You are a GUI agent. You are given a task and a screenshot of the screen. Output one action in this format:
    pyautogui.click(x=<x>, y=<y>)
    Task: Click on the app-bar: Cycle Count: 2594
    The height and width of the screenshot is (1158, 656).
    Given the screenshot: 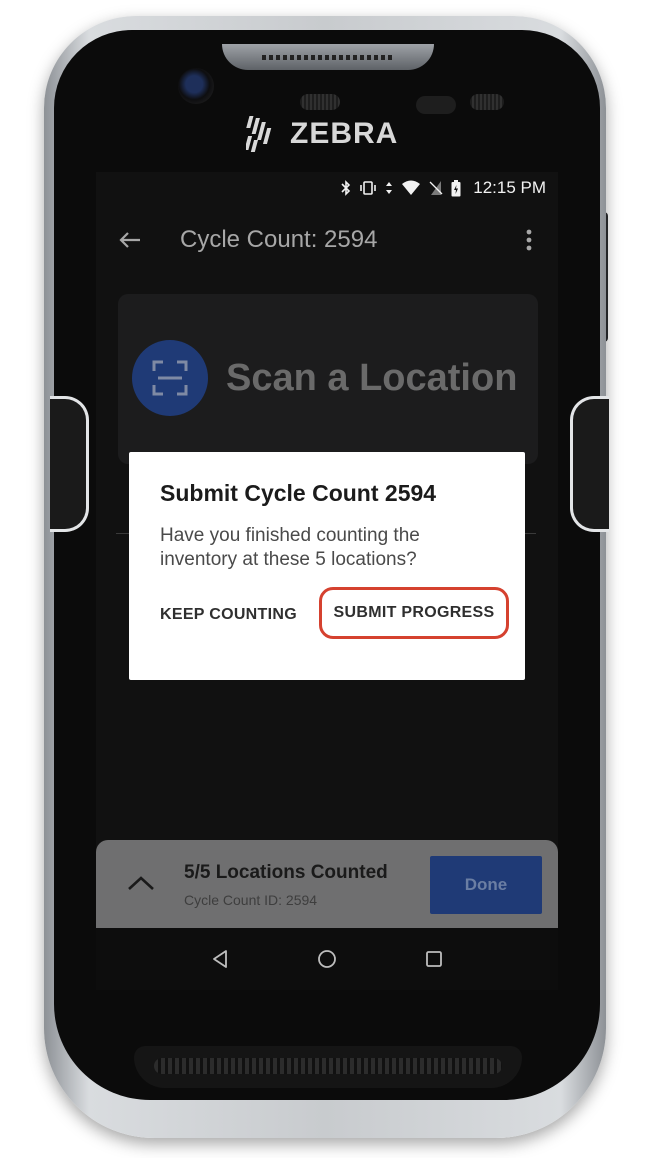 What is the action you would take?
    pyautogui.click(x=327, y=240)
    